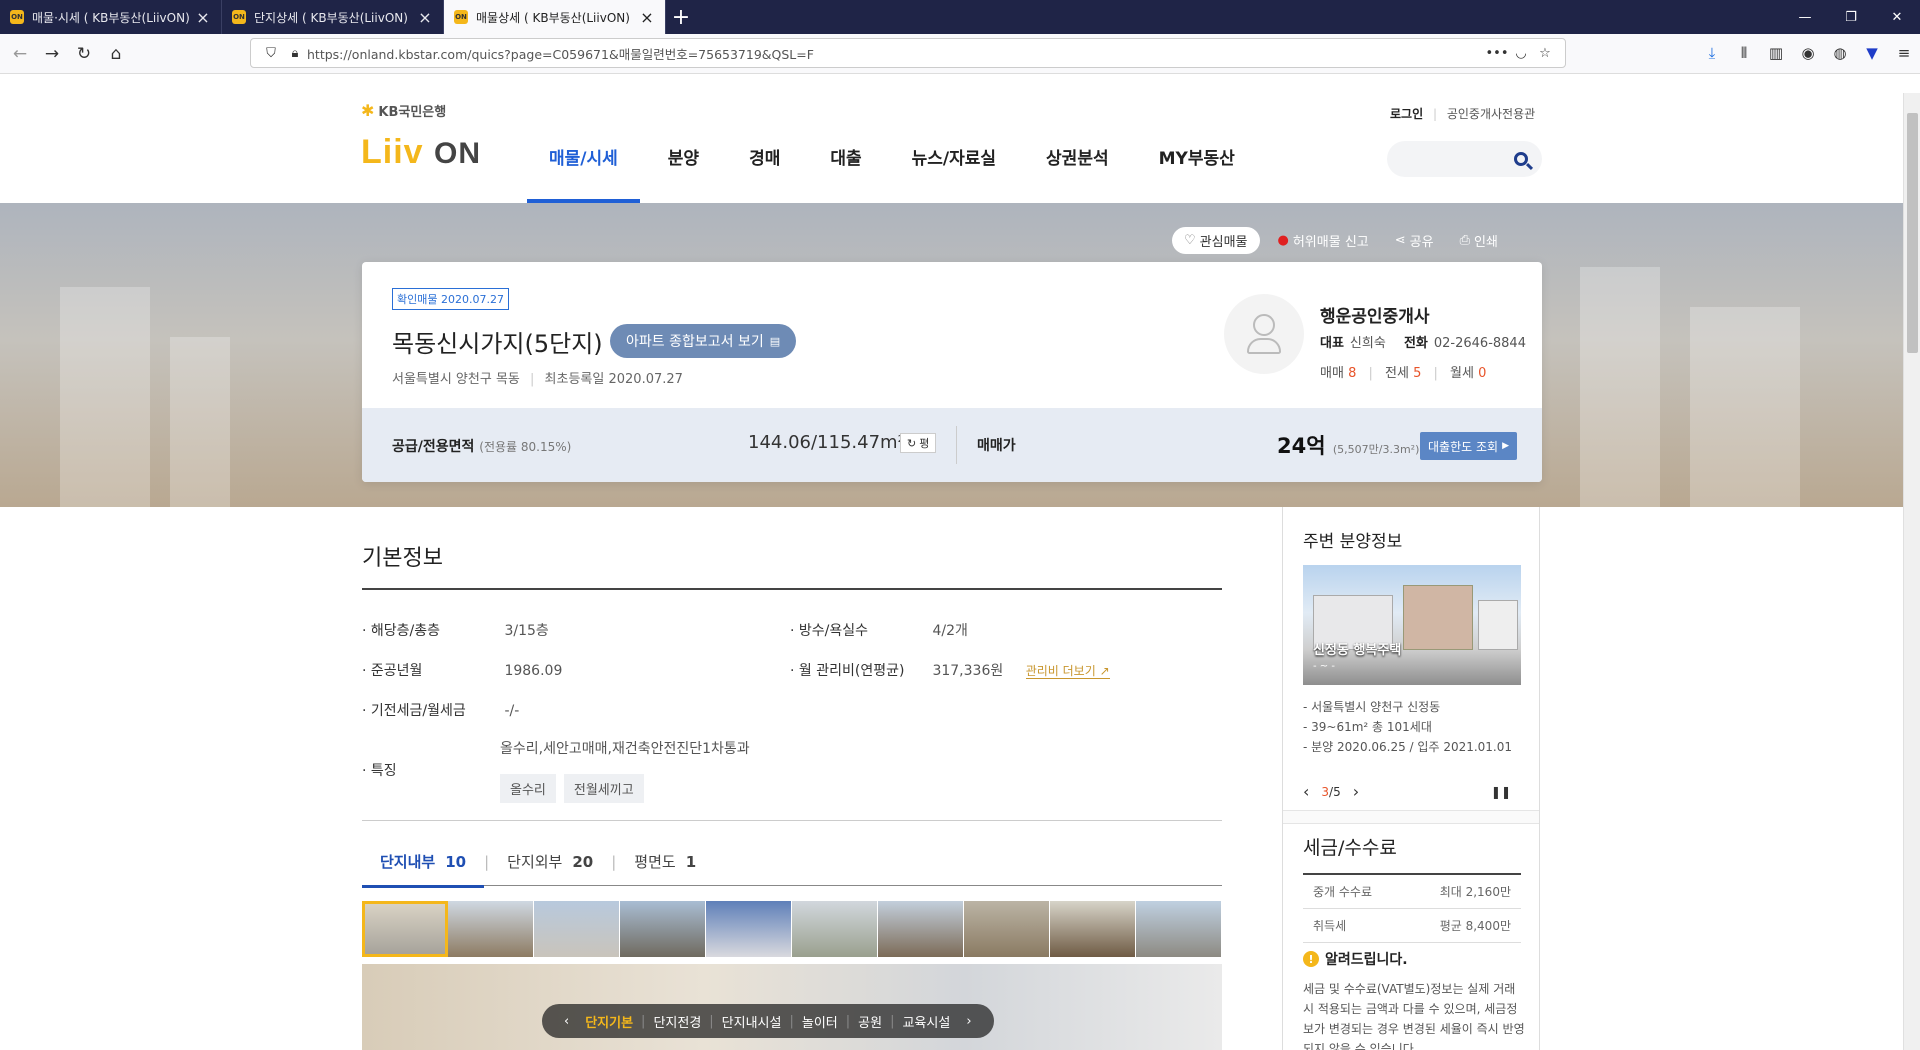 The width and height of the screenshot is (1920, 1050). I want to click on photo-category: 놀이터, so click(820, 1021).